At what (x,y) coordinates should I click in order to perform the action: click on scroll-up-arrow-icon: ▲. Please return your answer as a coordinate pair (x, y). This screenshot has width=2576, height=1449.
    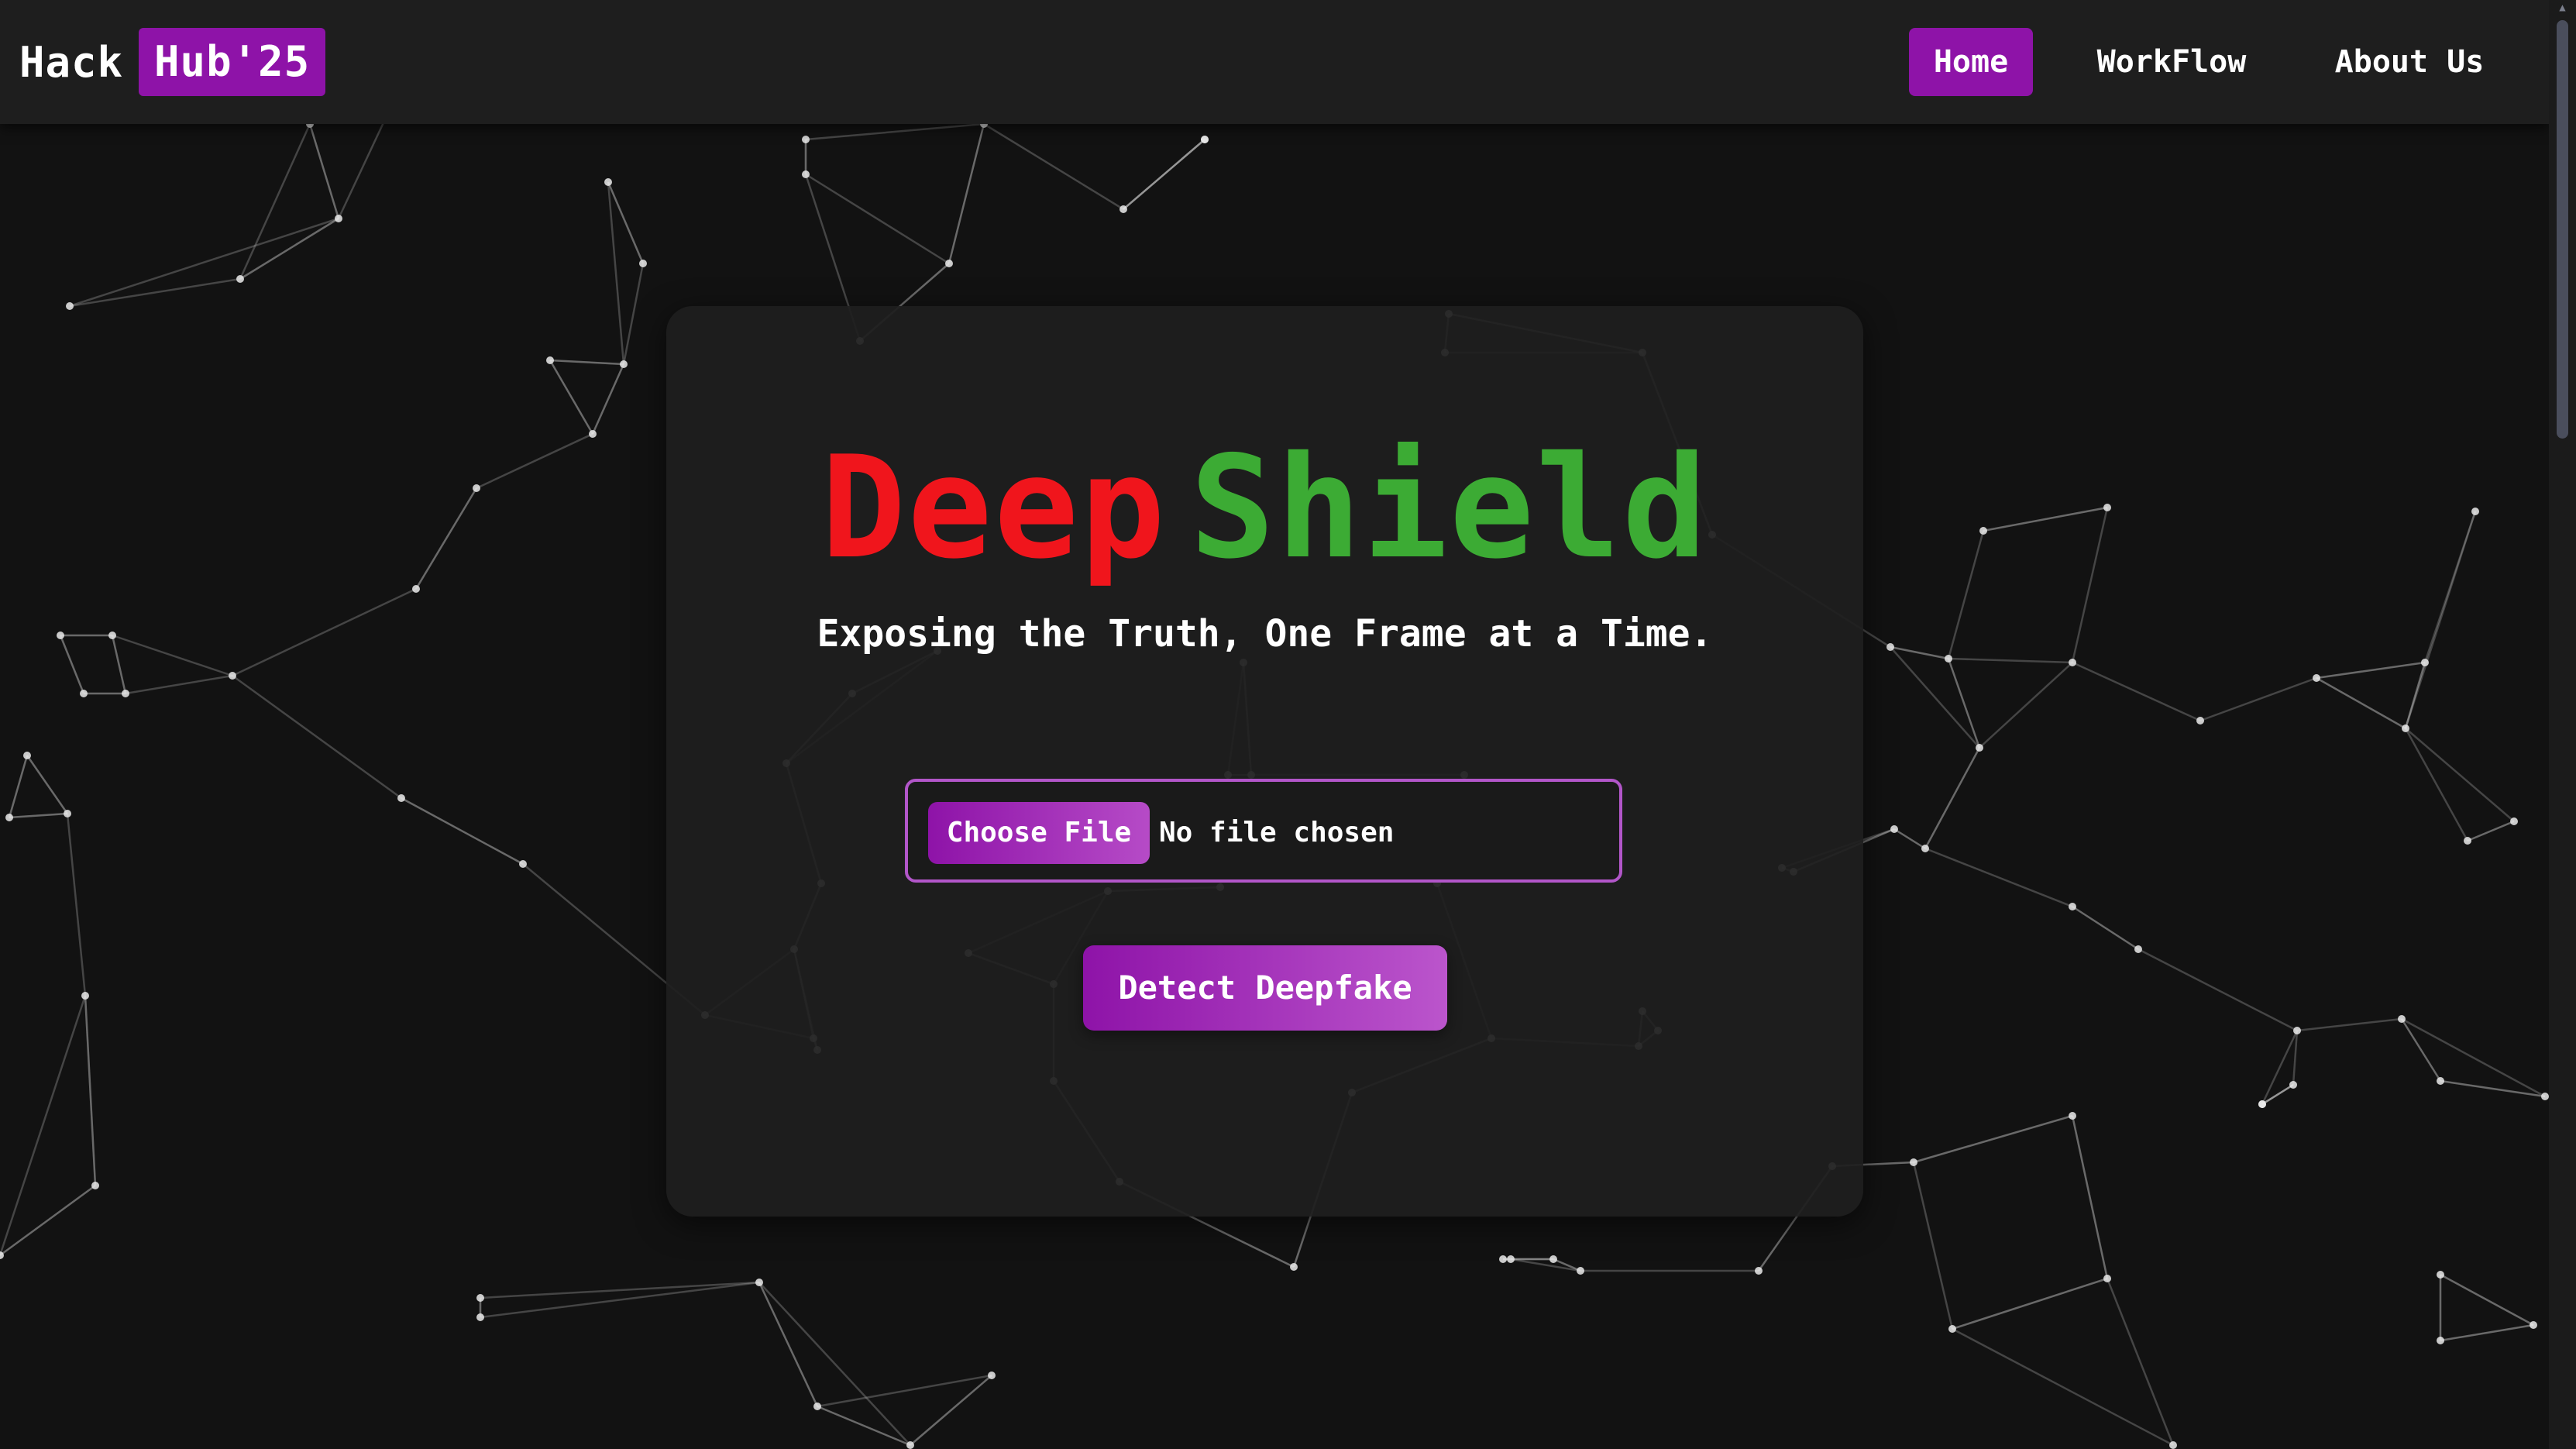
    Looking at the image, I should click on (2562, 7).